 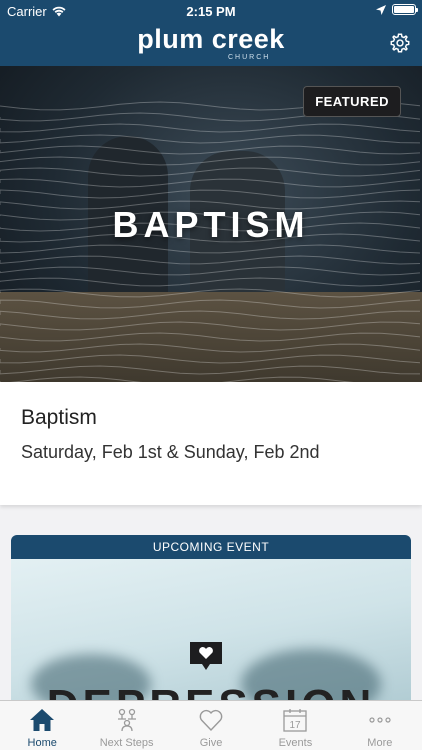 What do you see at coordinates (211, 743) in the screenshot?
I see `tab-give-label: Give` at bounding box center [211, 743].